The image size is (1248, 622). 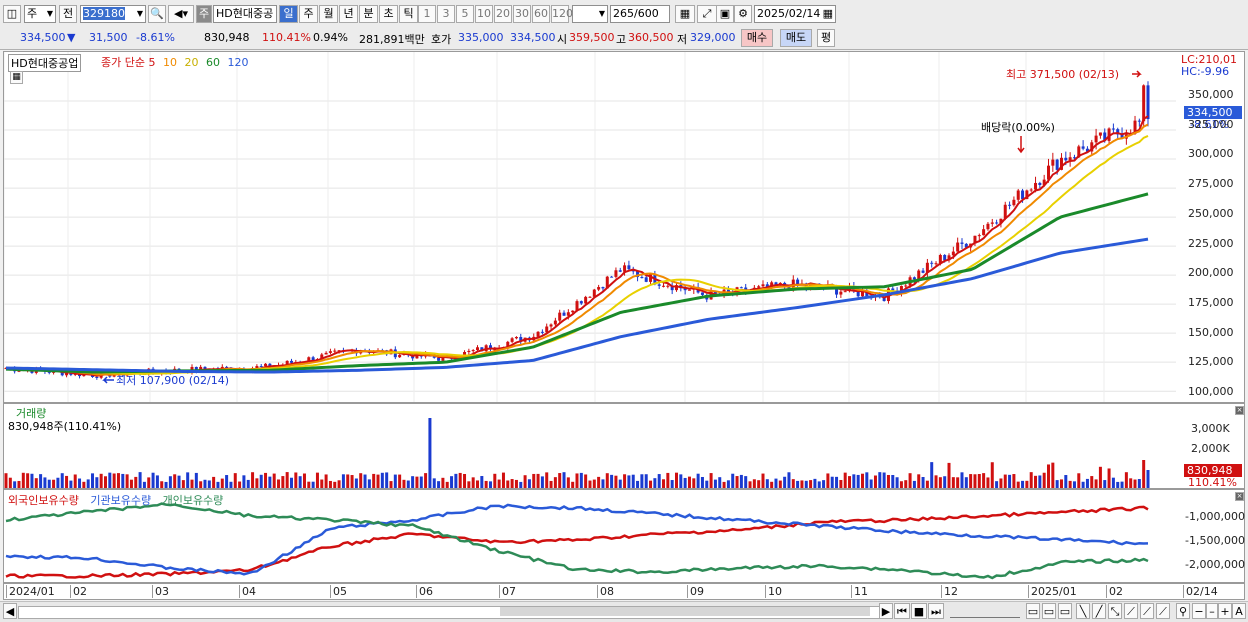 What do you see at coordinates (1199, 611) in the screenshot?
I see `minus-icon: −` at bounding box center [1199, 611].